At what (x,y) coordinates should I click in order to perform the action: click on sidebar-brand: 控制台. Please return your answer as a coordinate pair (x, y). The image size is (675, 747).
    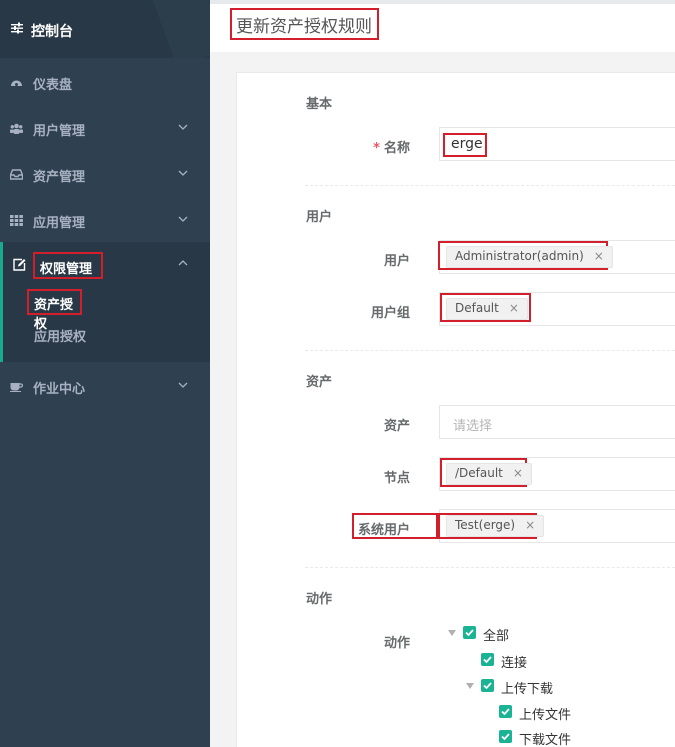
    Looking at the image, I should click on (105, 29).